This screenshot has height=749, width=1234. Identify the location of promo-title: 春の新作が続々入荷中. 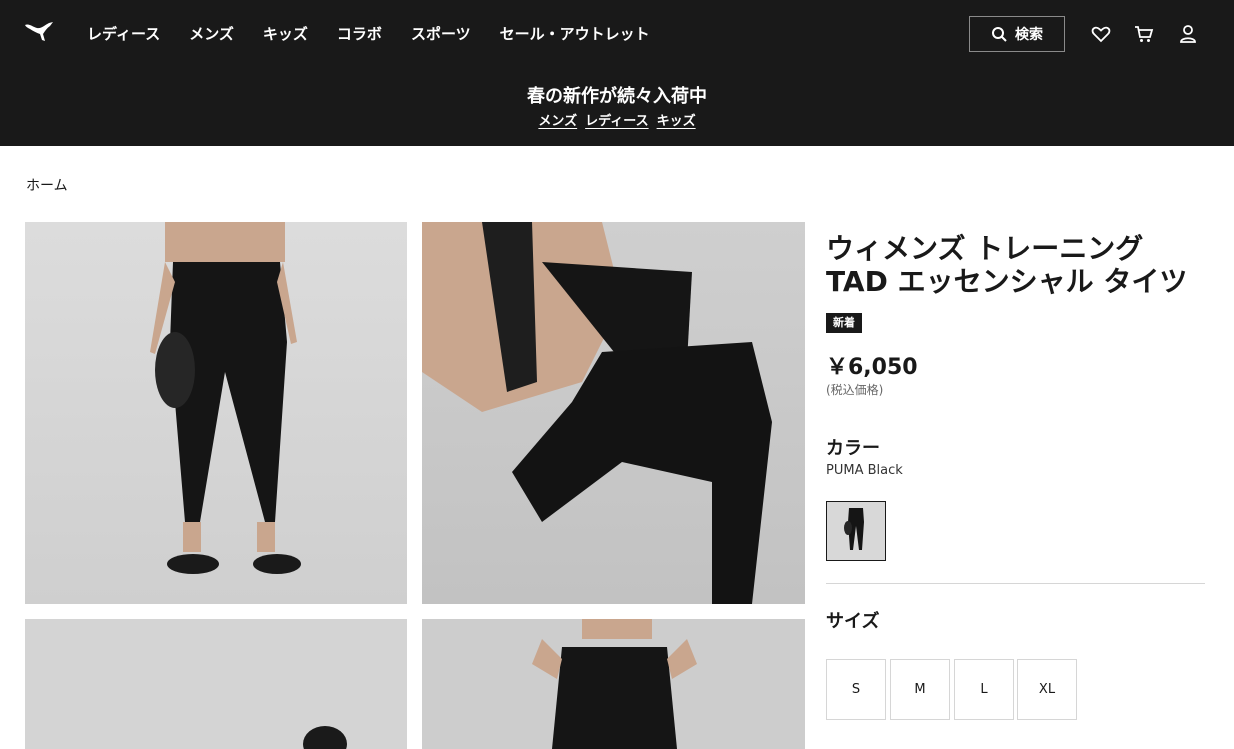
(617, 96).